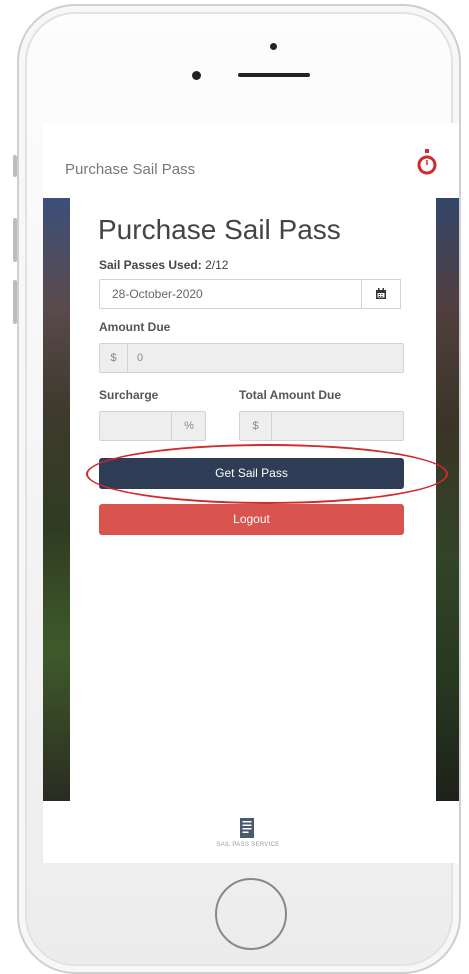  What do you see at coordinates (251, 160) in the screenshot?
I see `app-header: Purchase Sail Pass` at bounding box center [251, 160].